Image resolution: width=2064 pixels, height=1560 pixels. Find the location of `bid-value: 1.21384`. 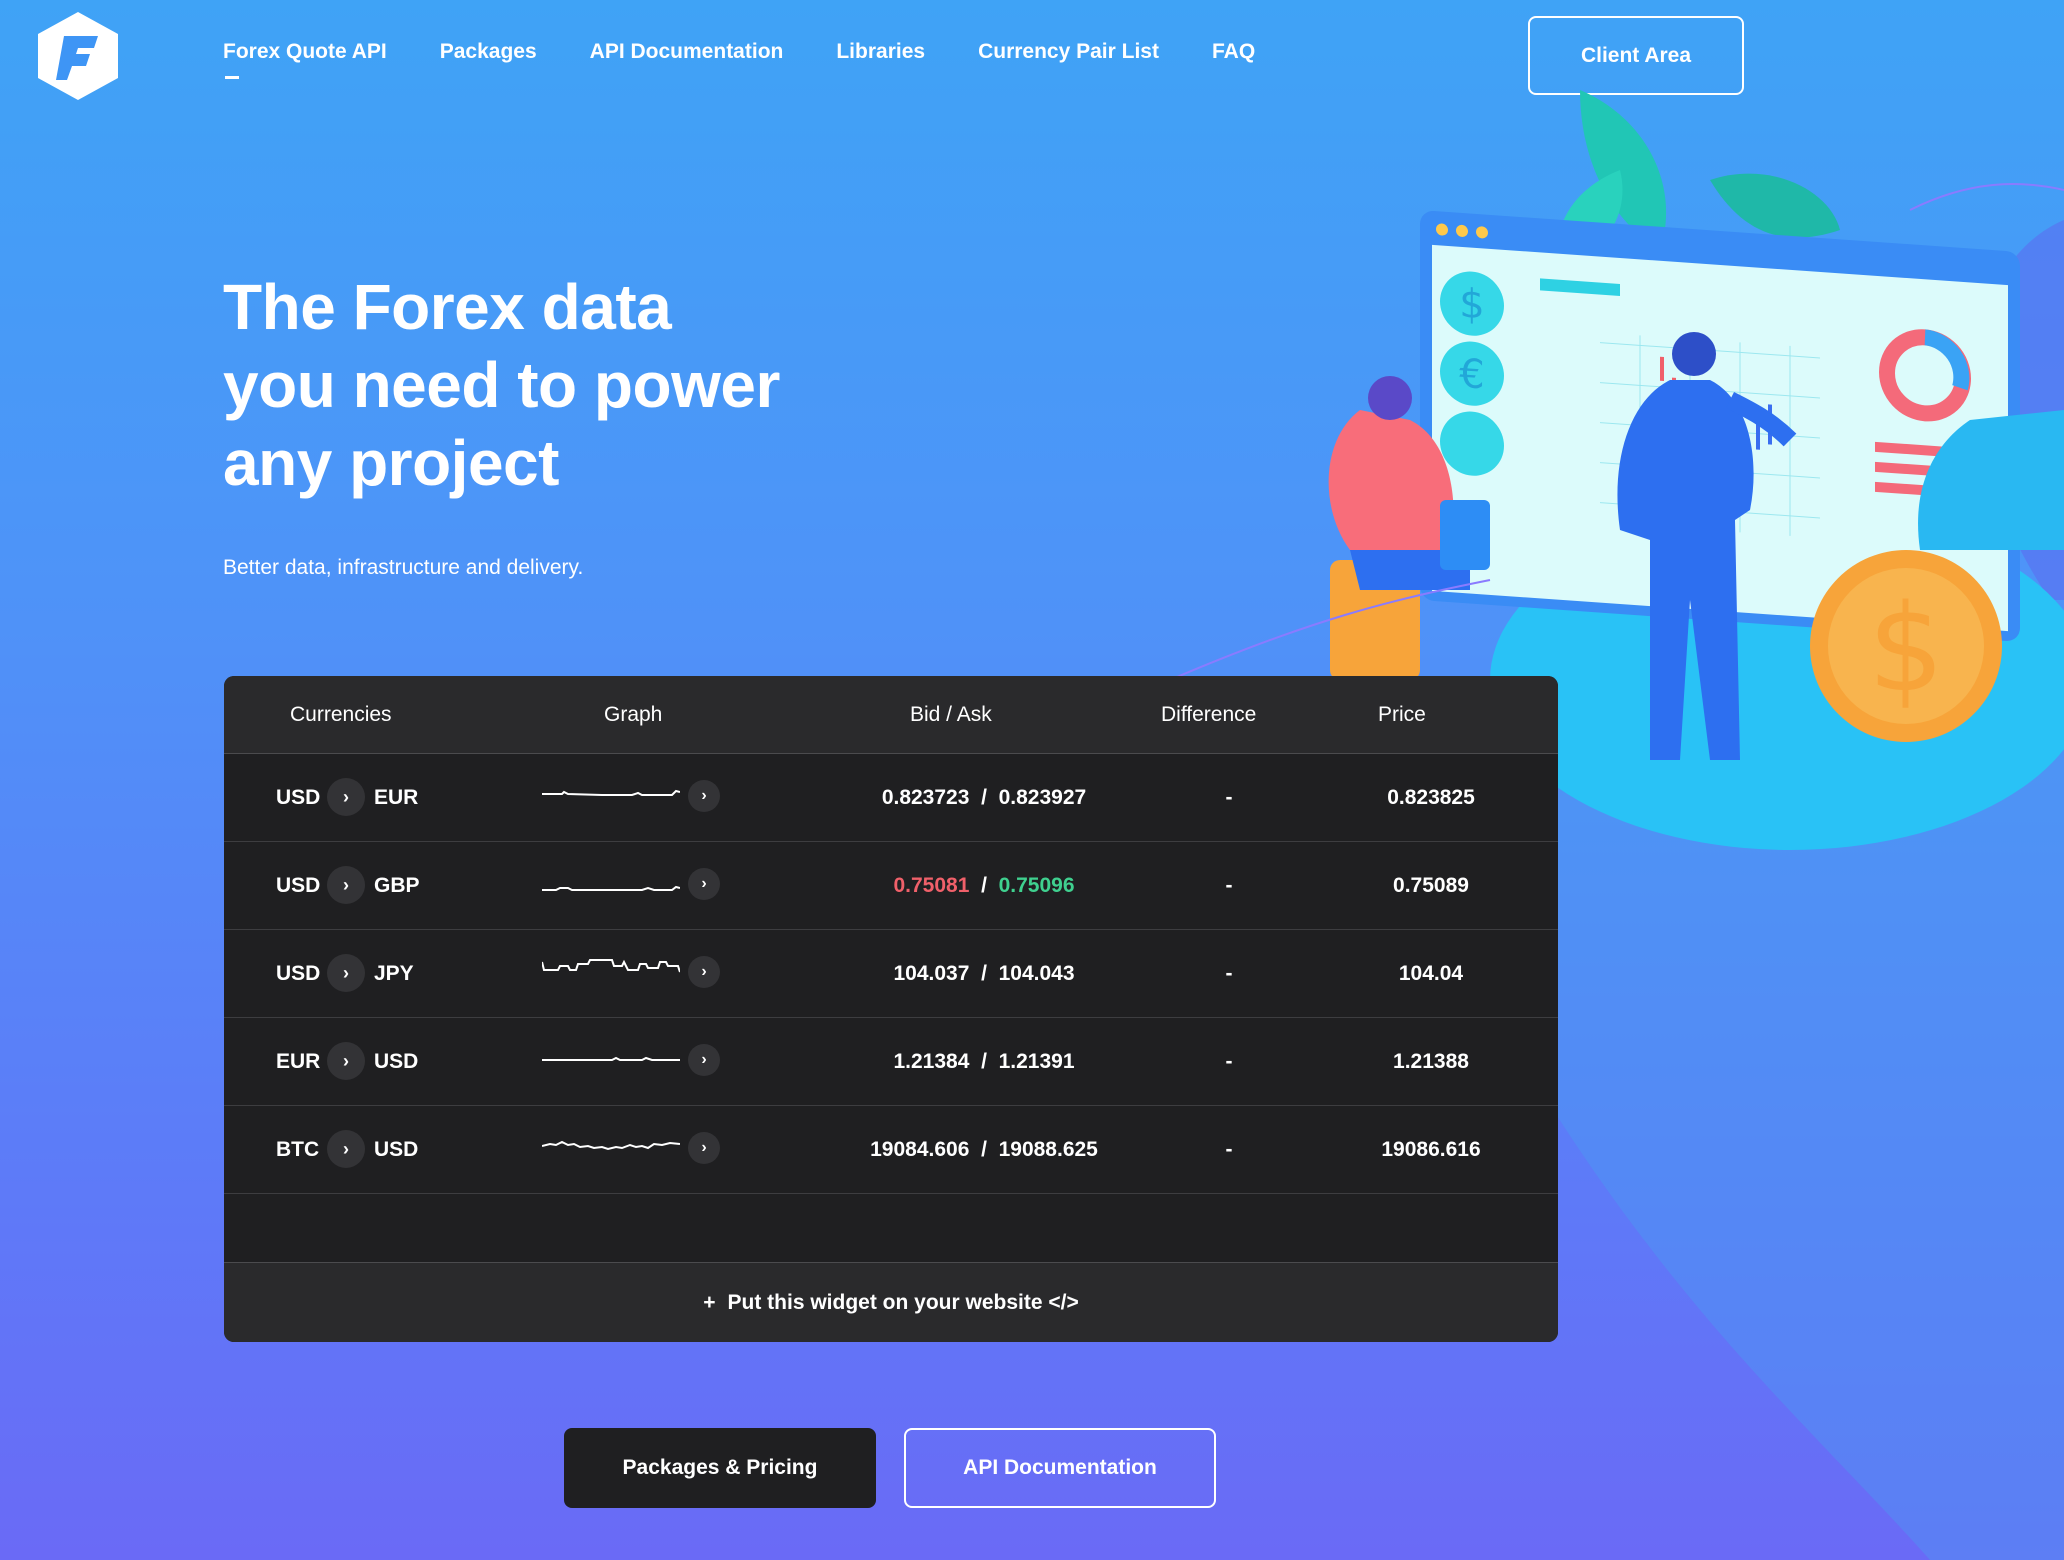

bid-value: 1.21384 is located at coordinates (931, 1061).